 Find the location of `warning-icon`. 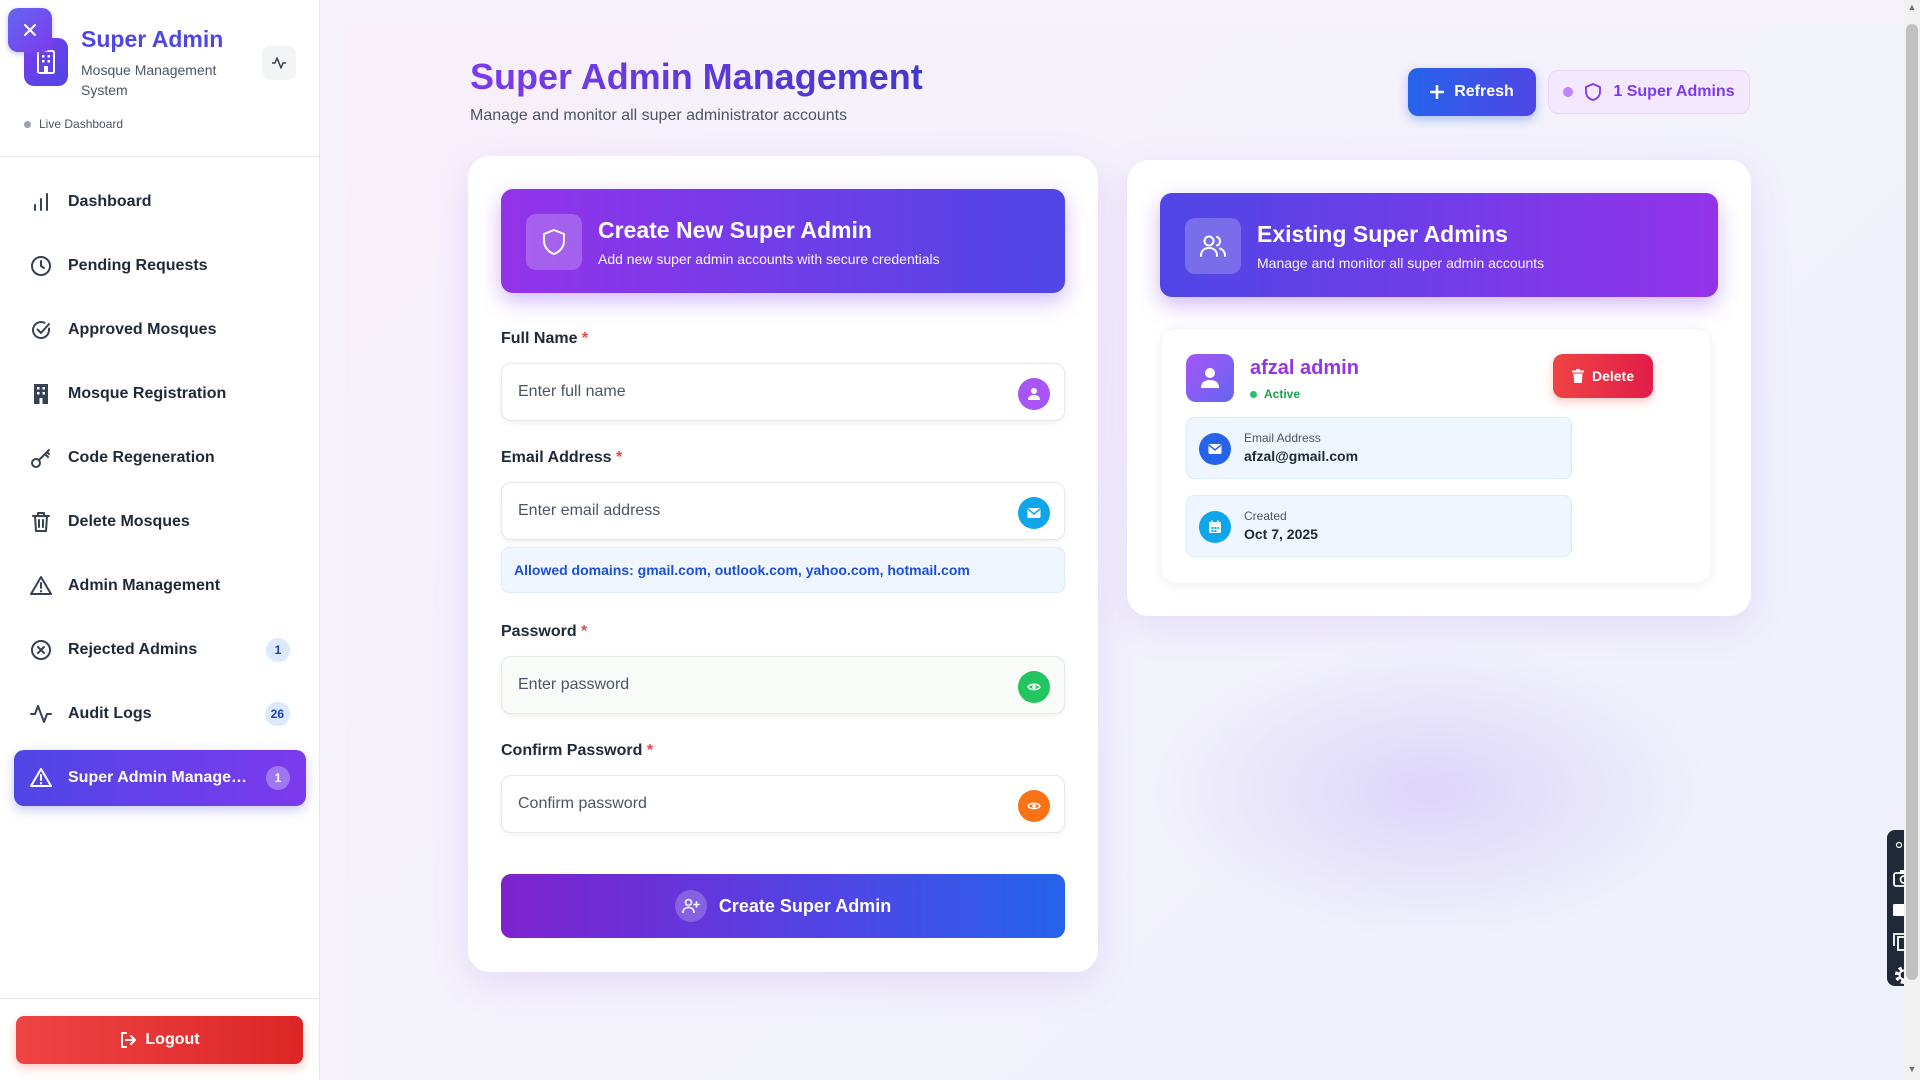

warning-icon is located at coordinates (41, 585).